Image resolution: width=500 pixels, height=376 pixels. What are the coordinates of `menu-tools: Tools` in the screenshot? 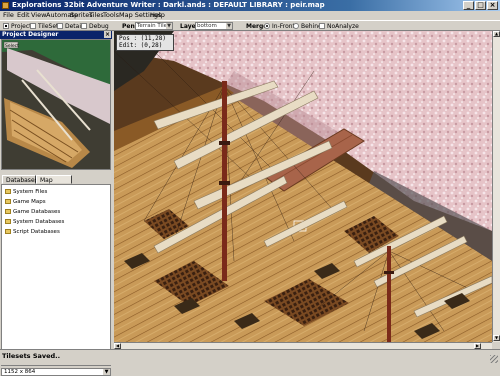 It's located at (111, 15).